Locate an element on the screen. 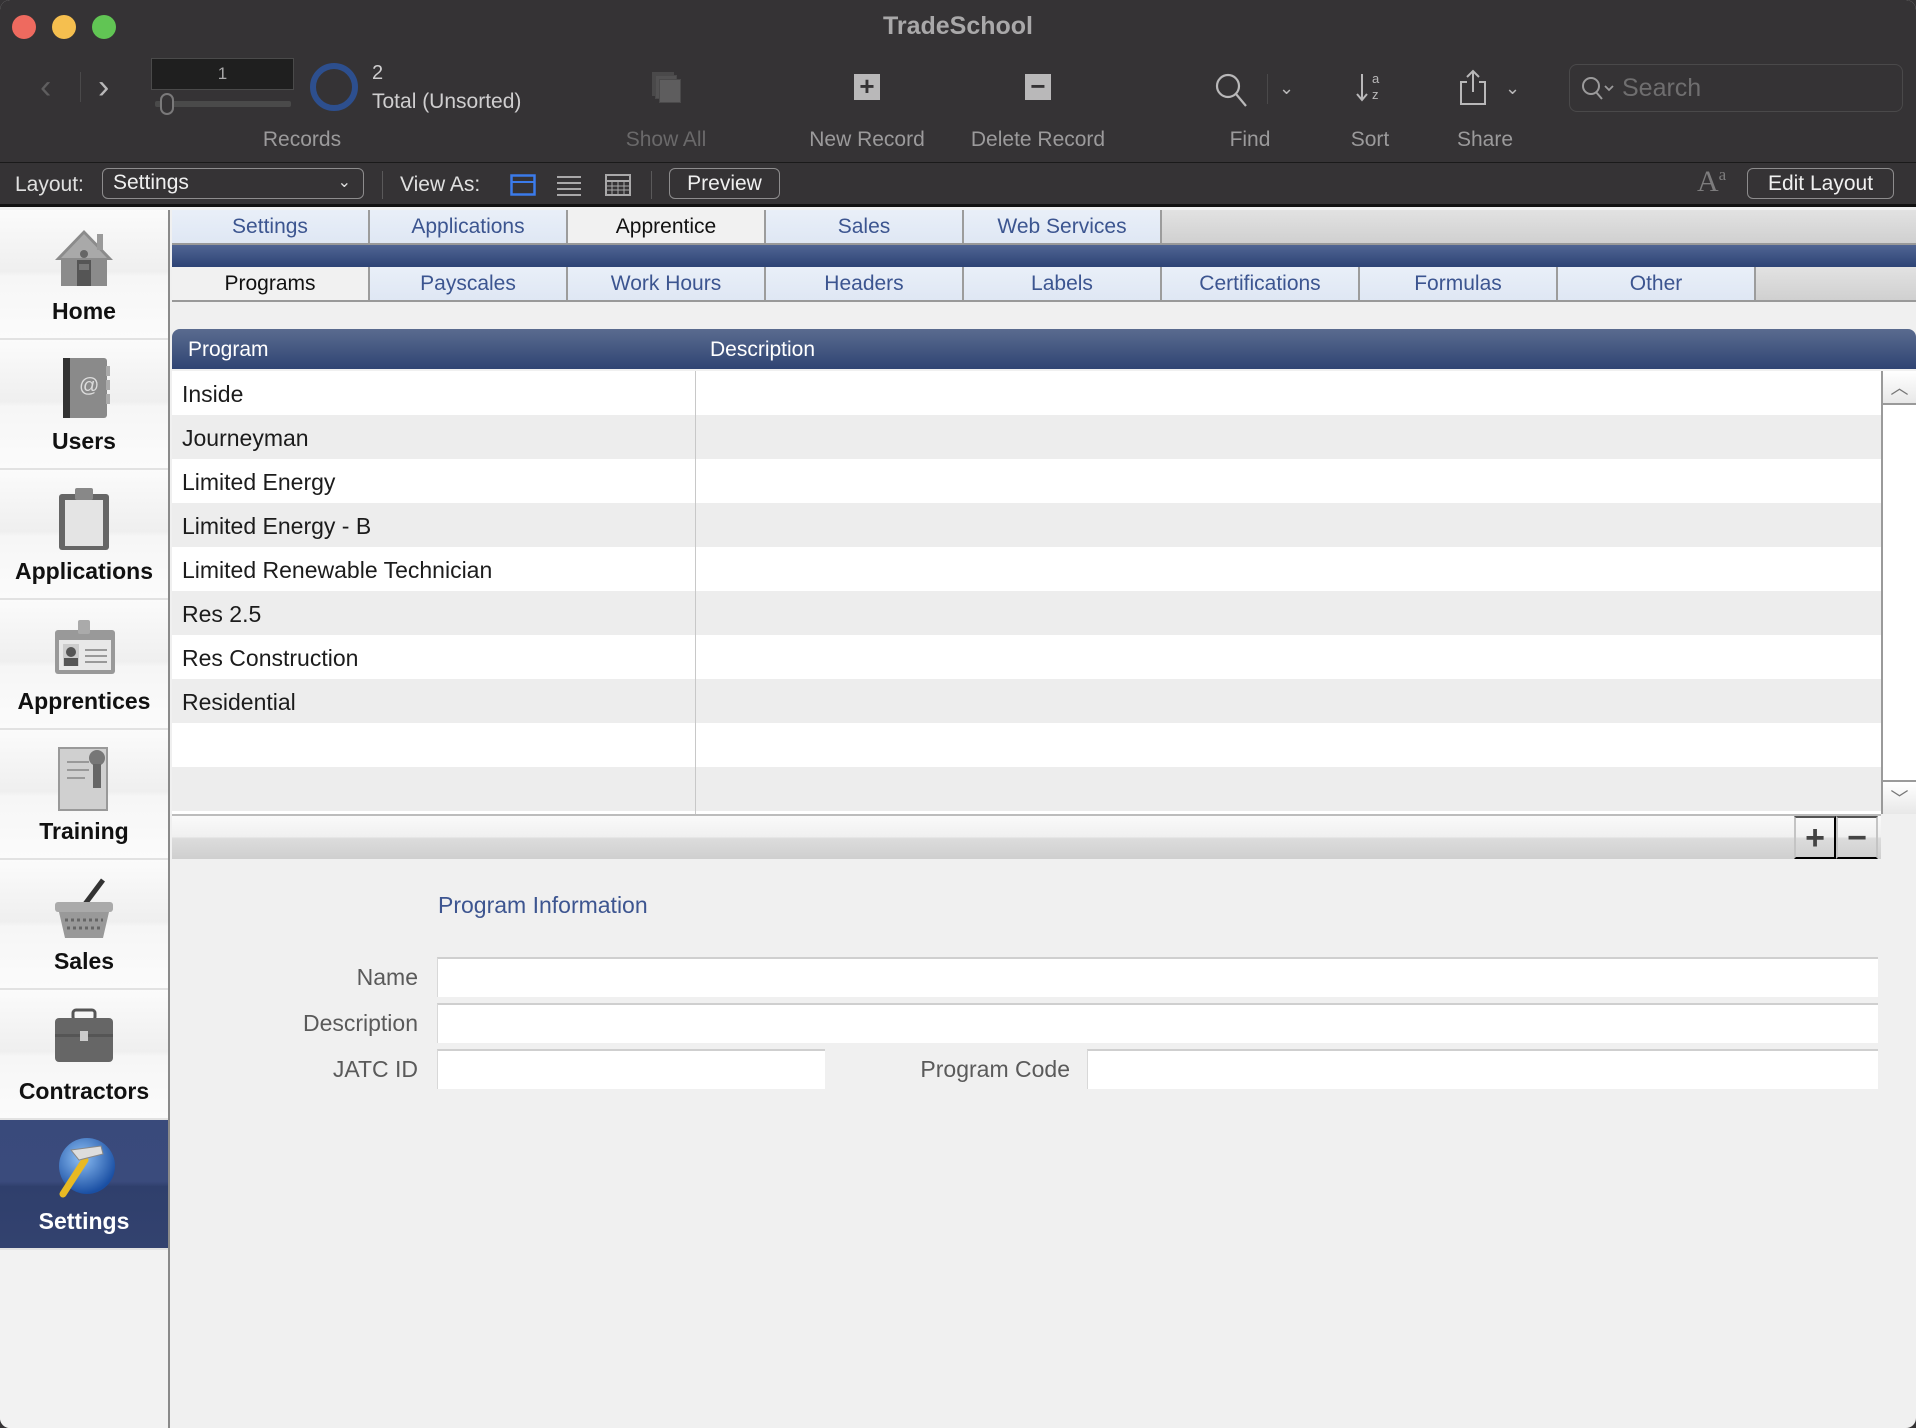  sidebar-item-home: Home is located at coordinates (84, 275).